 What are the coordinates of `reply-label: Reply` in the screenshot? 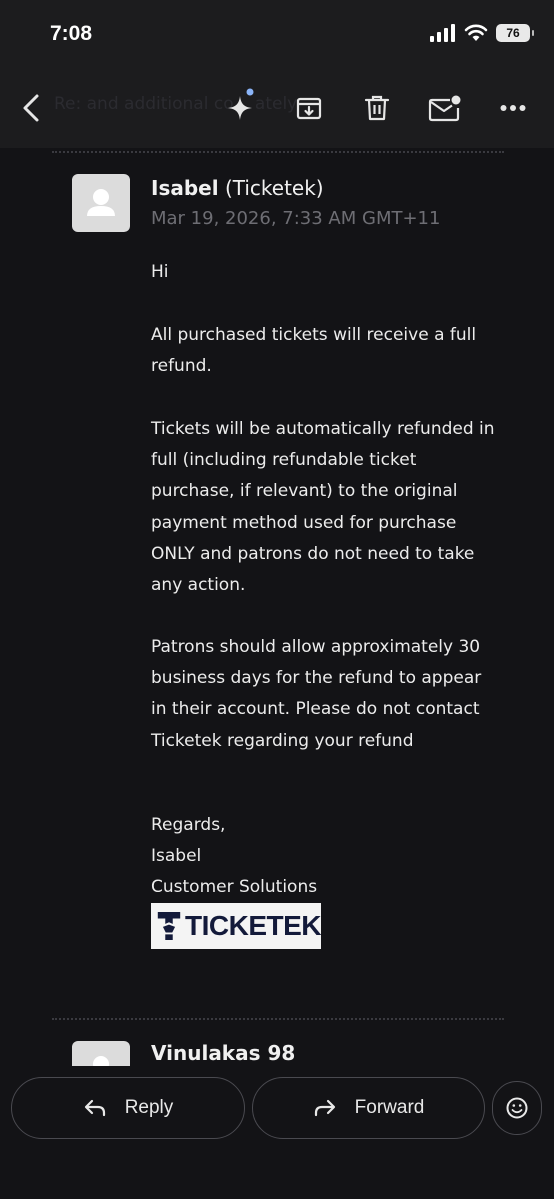 It's located at (149, 1107).